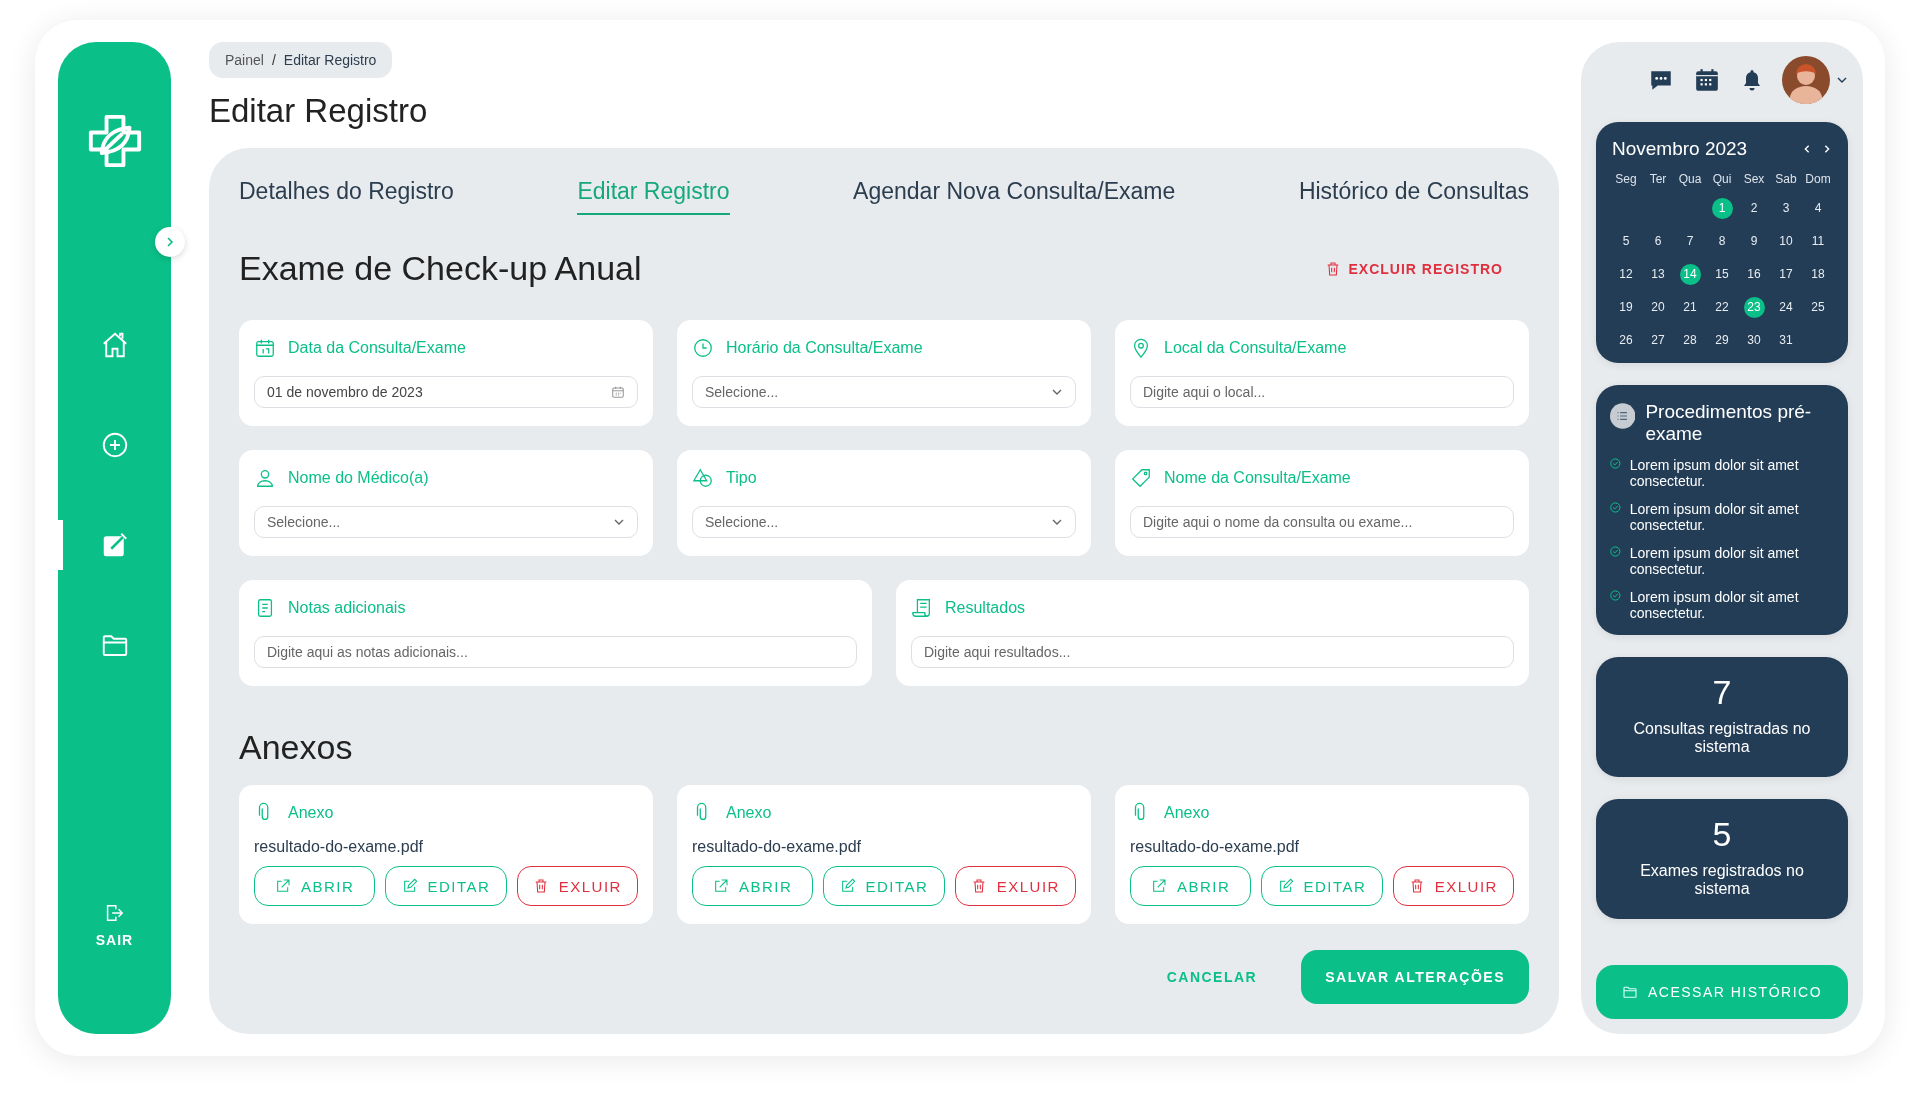 This screenshot has width=1920, height=1110. I want to click on calendar-day: 17, so click(1786, 274).